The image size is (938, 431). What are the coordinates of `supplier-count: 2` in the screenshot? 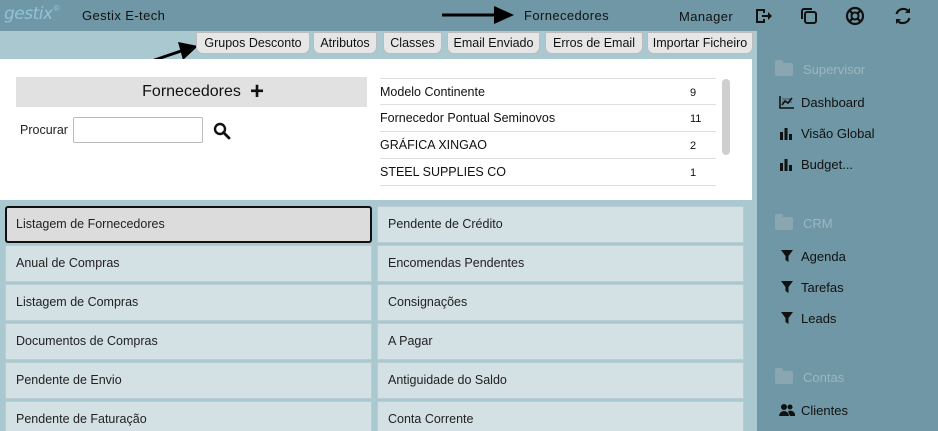 It's located at (693, 146).